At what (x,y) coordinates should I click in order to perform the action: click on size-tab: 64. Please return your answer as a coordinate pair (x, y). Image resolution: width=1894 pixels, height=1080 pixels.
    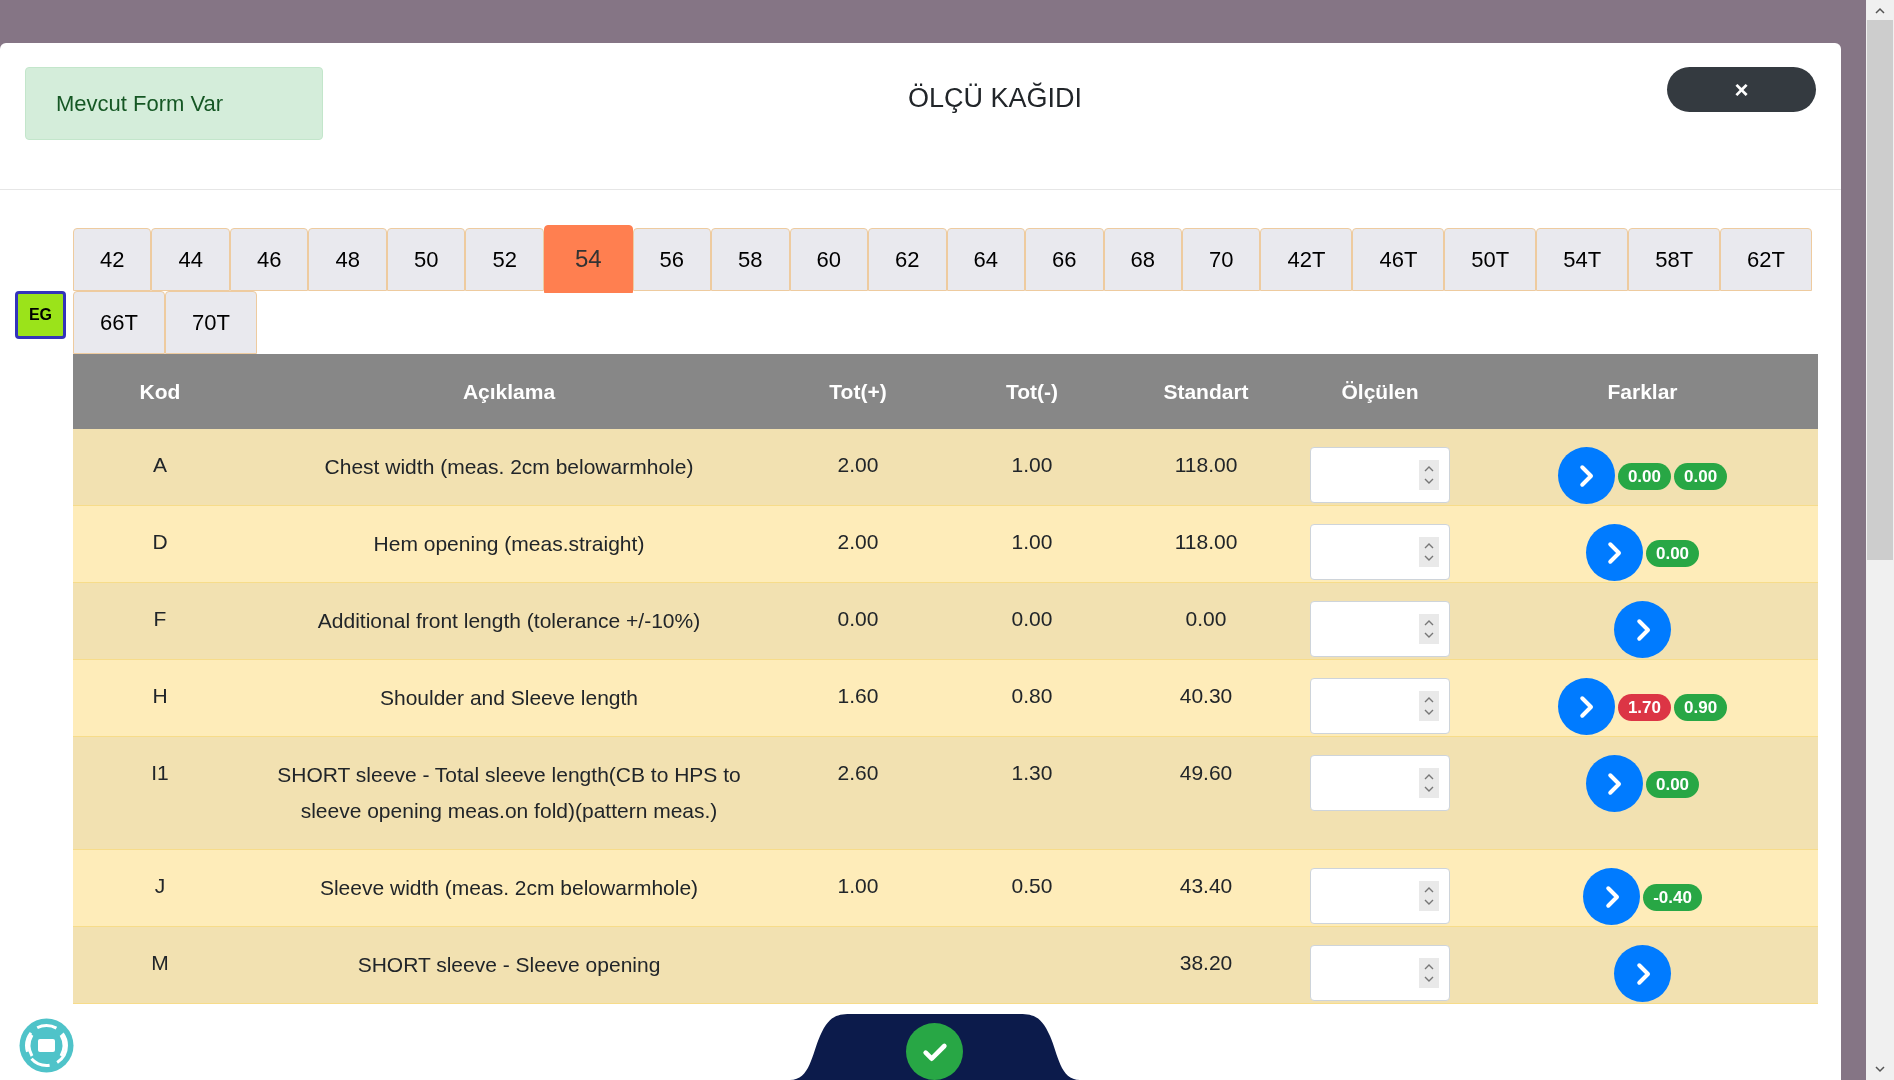
    Looking at the image, I should click on (986, 259).